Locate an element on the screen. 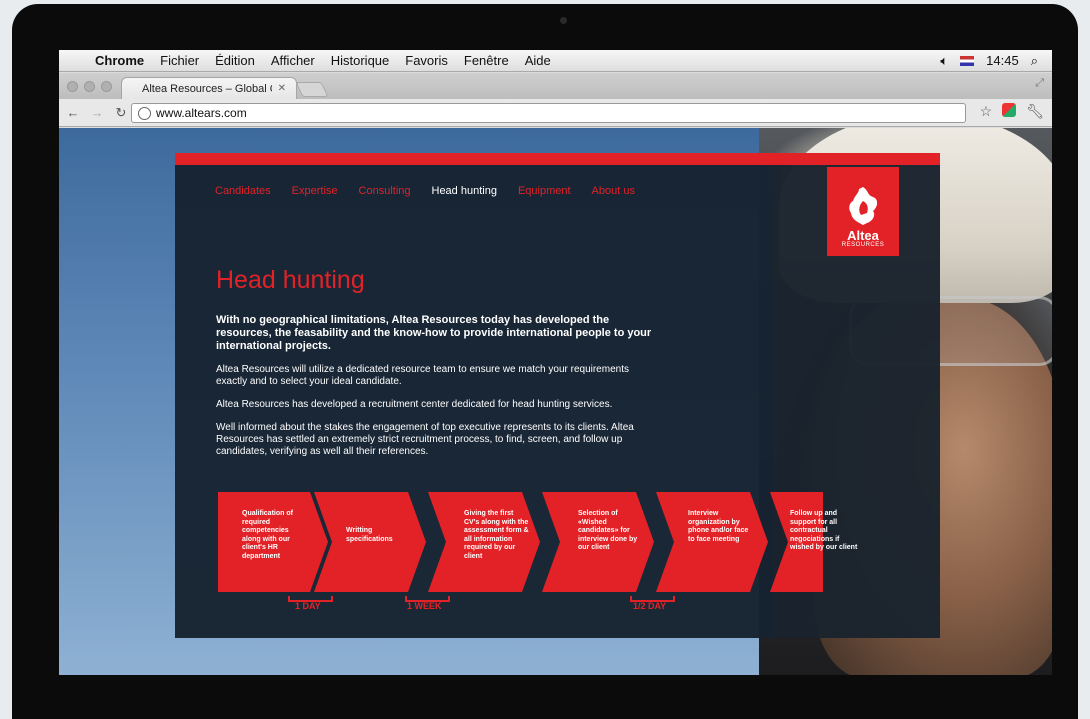 The image size is (1090, 719). process-step-2: Writting specifications is located at coordinates (370, 542).